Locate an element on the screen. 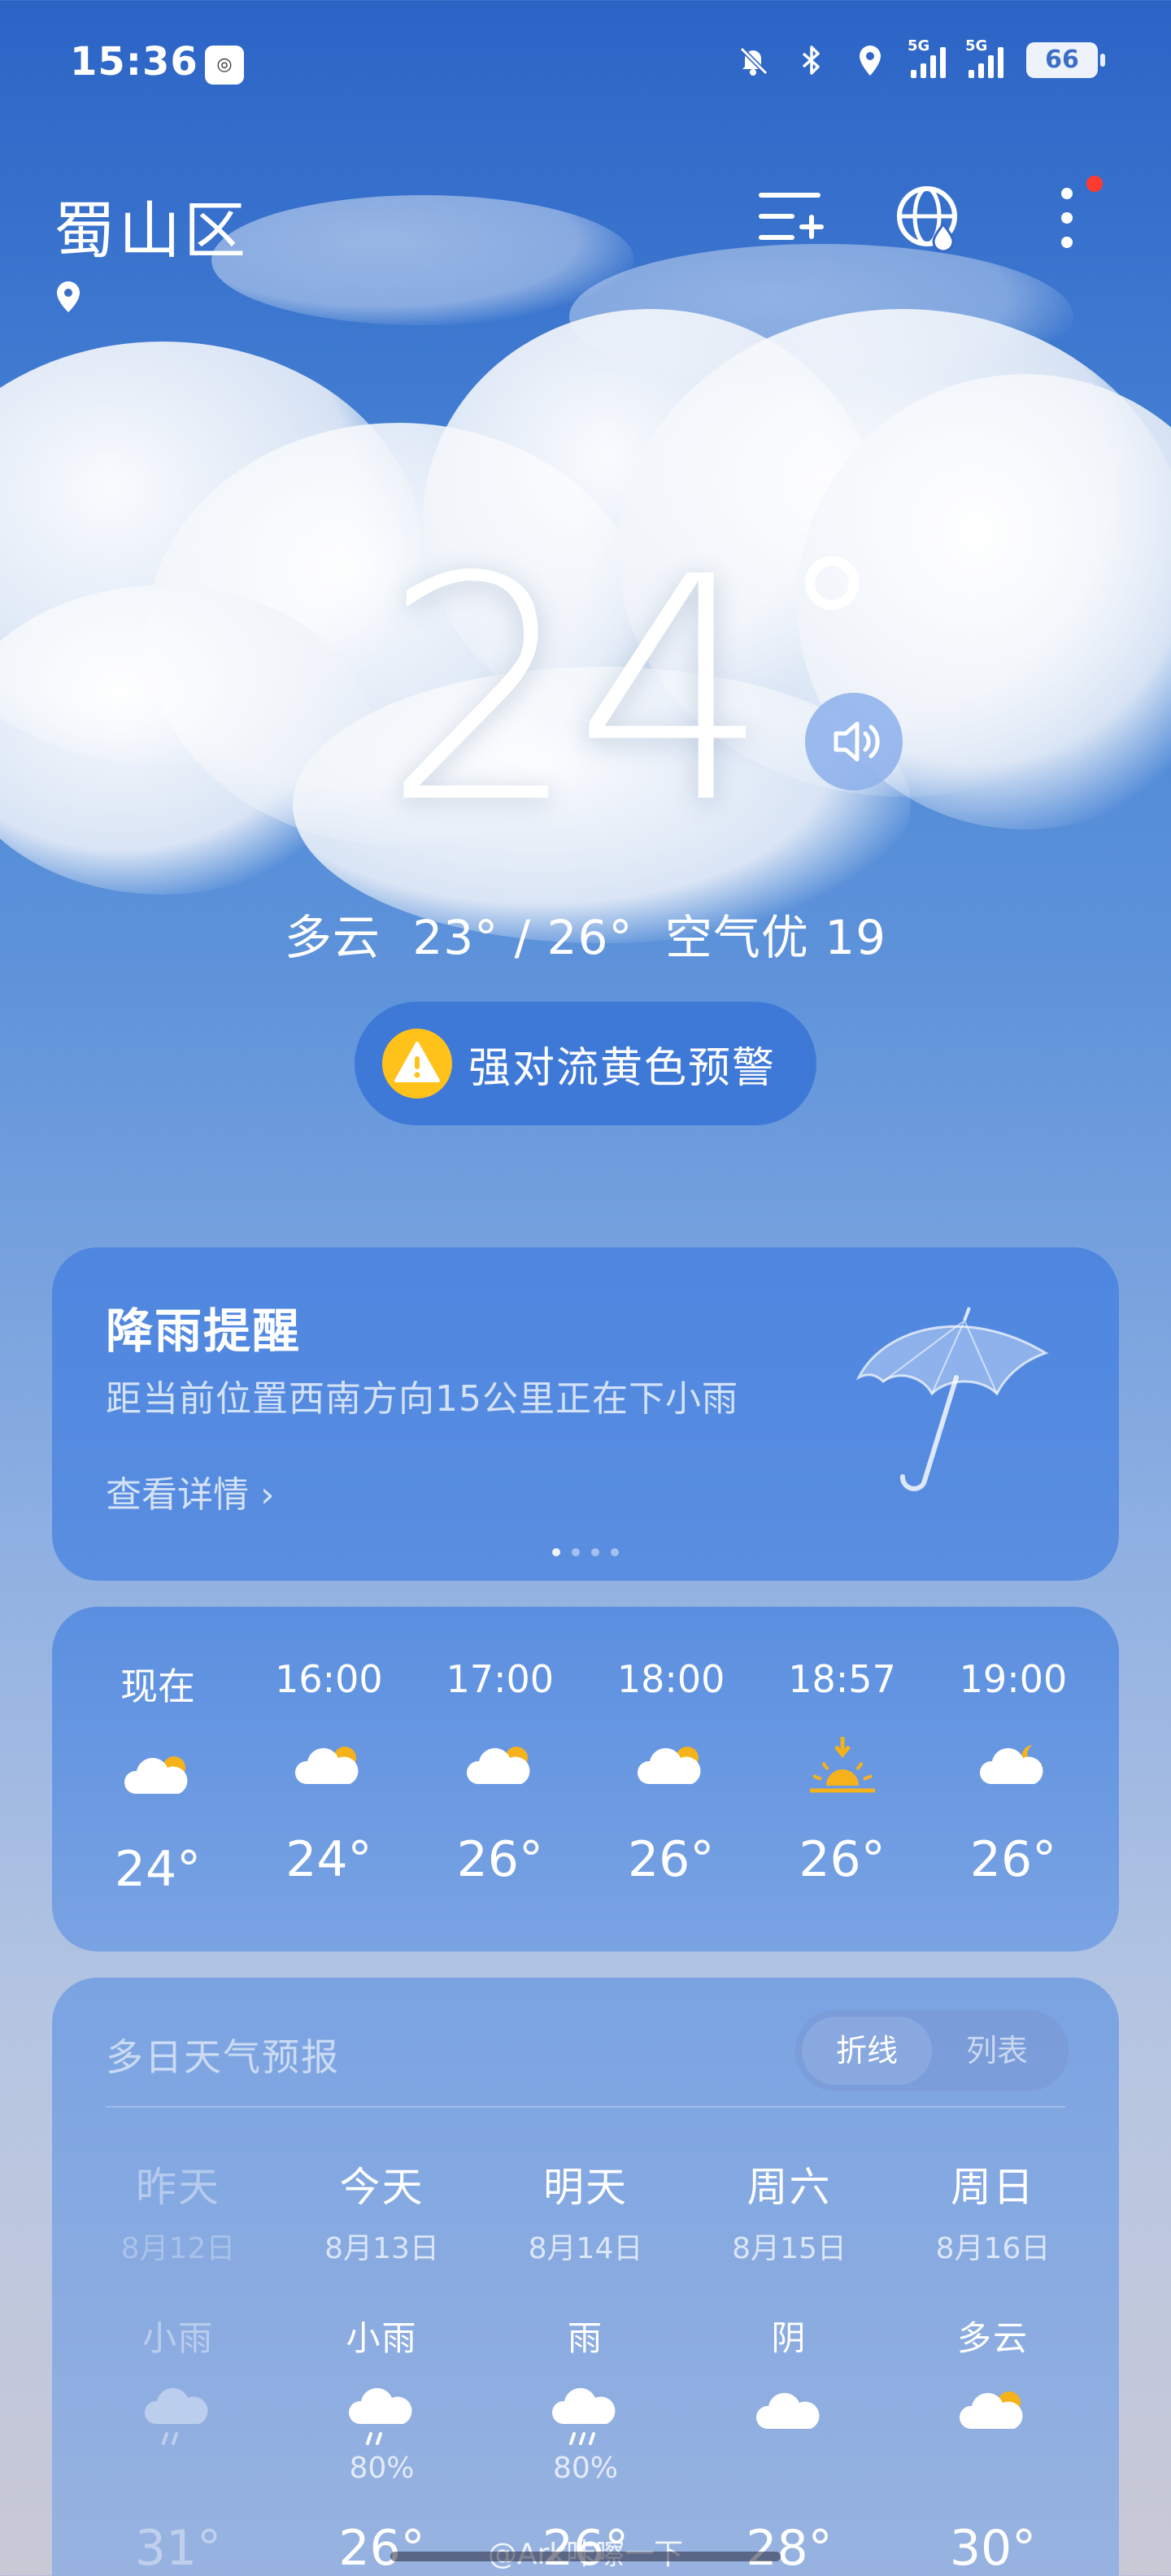 This screenshot has height=2576, width=1171. condition-text: 多云 is located at coordinates (332, 938).